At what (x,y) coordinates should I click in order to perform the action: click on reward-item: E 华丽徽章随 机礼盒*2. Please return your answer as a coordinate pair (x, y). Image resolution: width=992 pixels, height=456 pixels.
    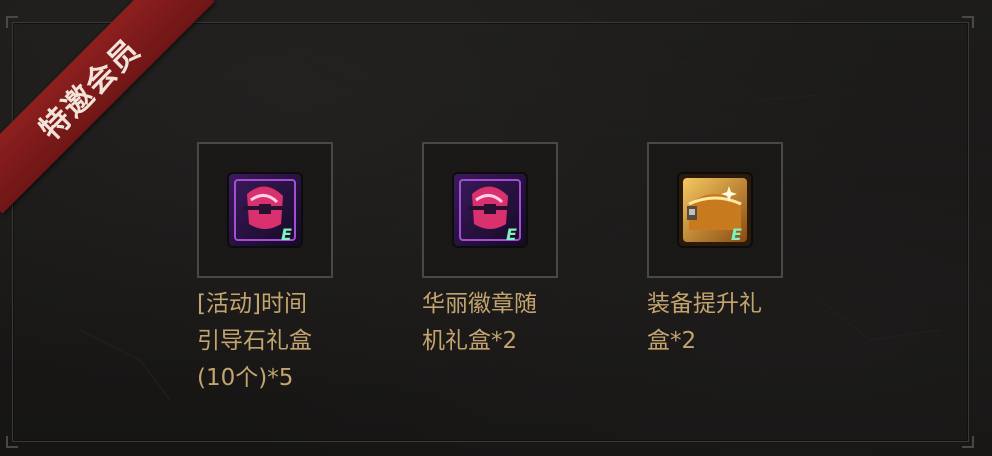
    Looking at the image, I should click on (497, 251).